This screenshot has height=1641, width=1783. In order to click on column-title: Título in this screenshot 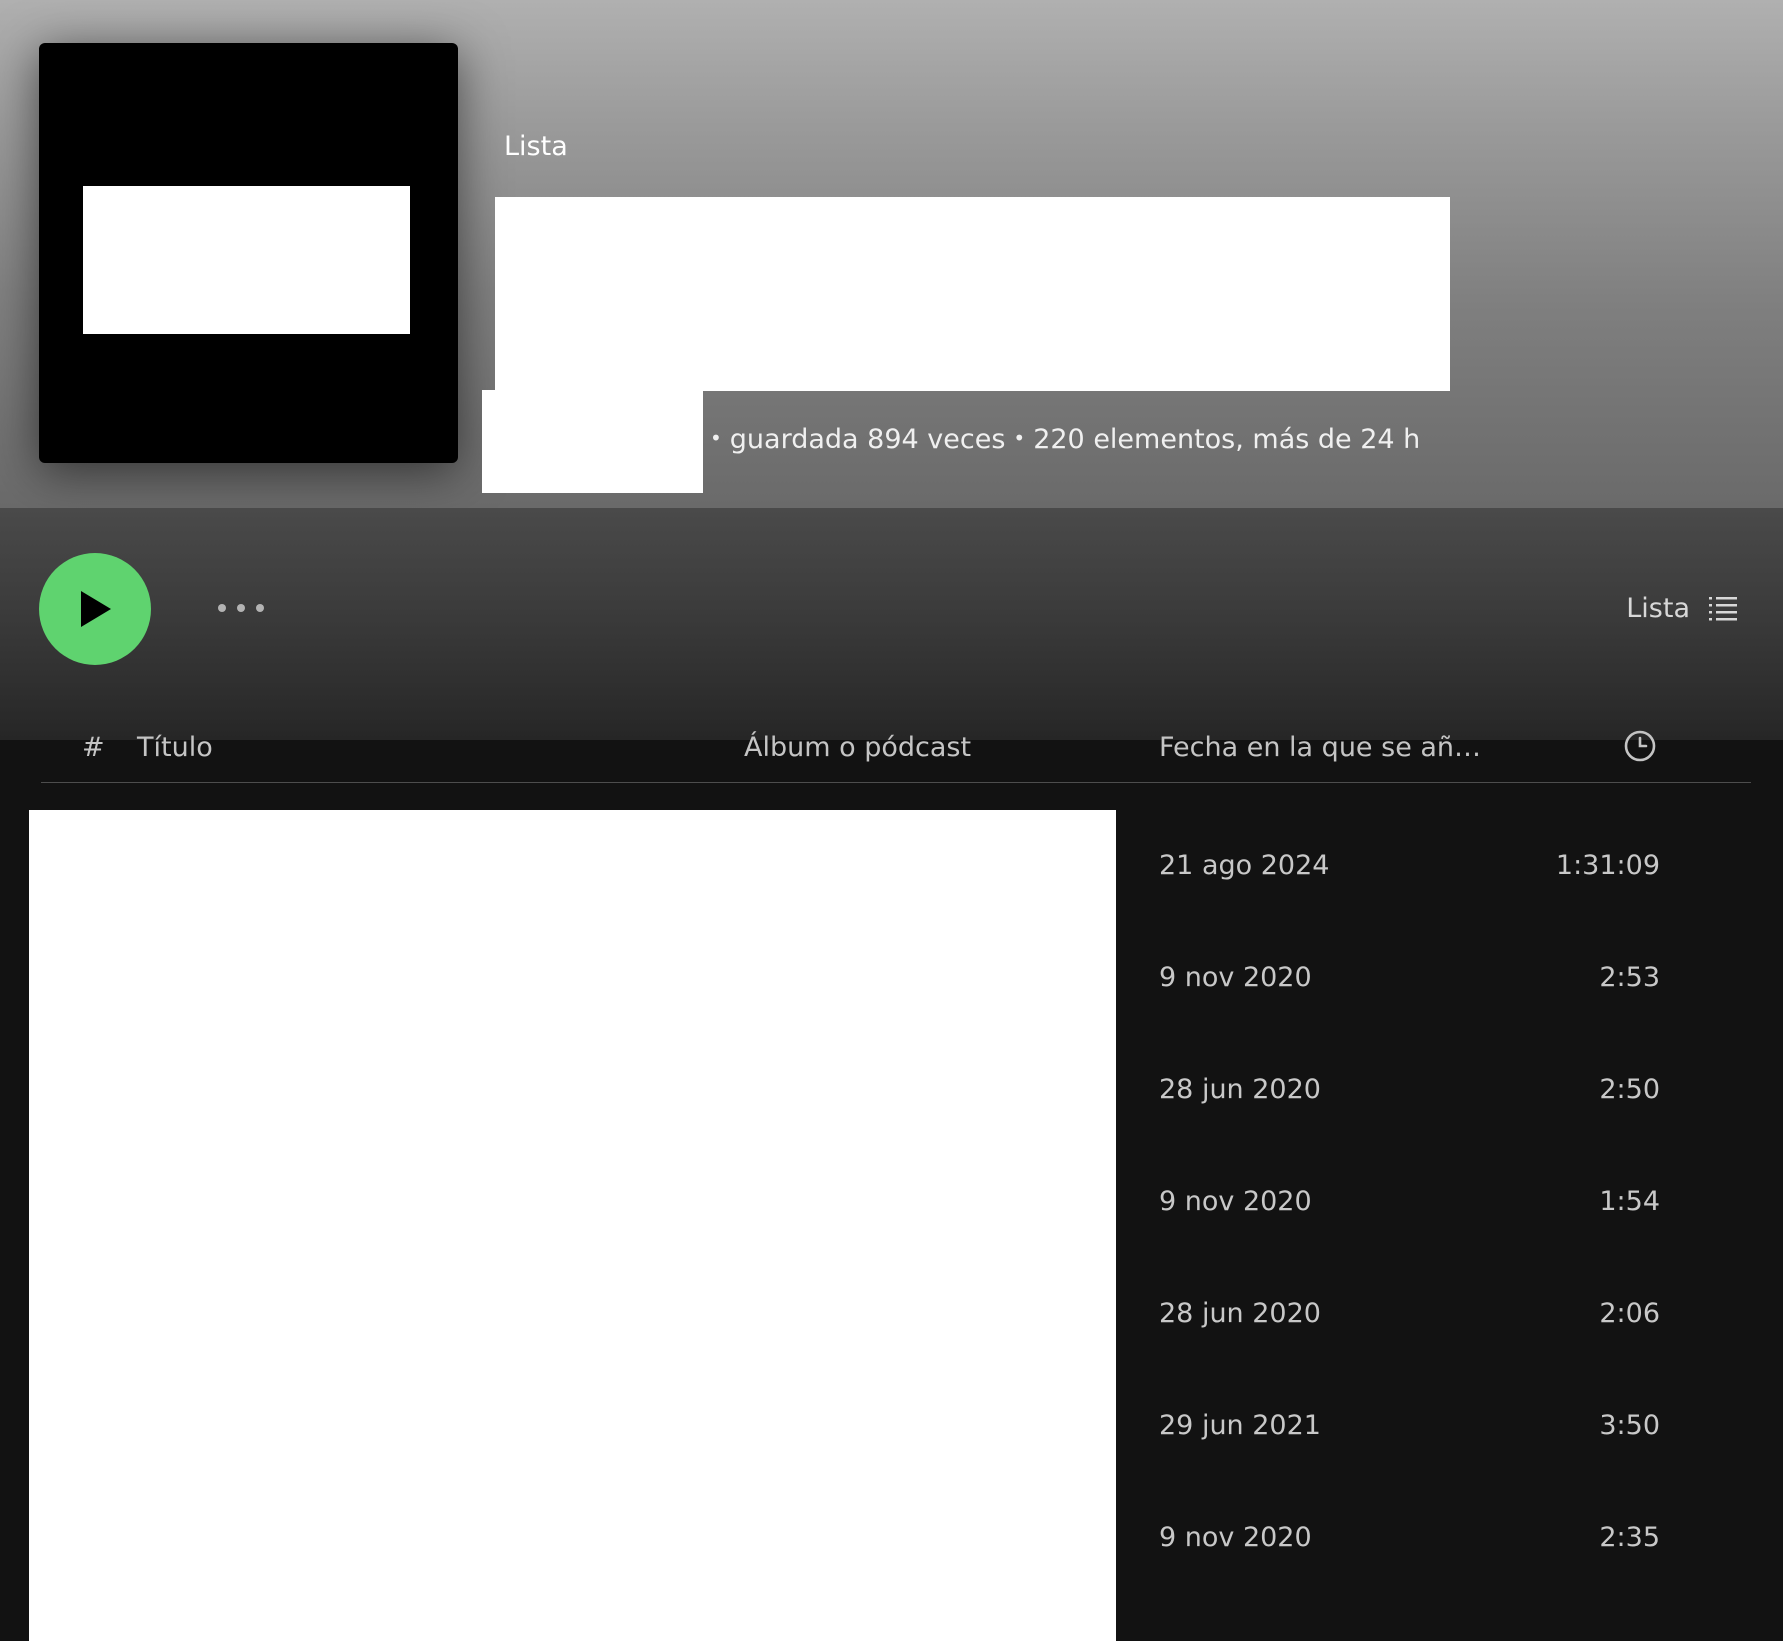, I will do `click(175, 748)`.